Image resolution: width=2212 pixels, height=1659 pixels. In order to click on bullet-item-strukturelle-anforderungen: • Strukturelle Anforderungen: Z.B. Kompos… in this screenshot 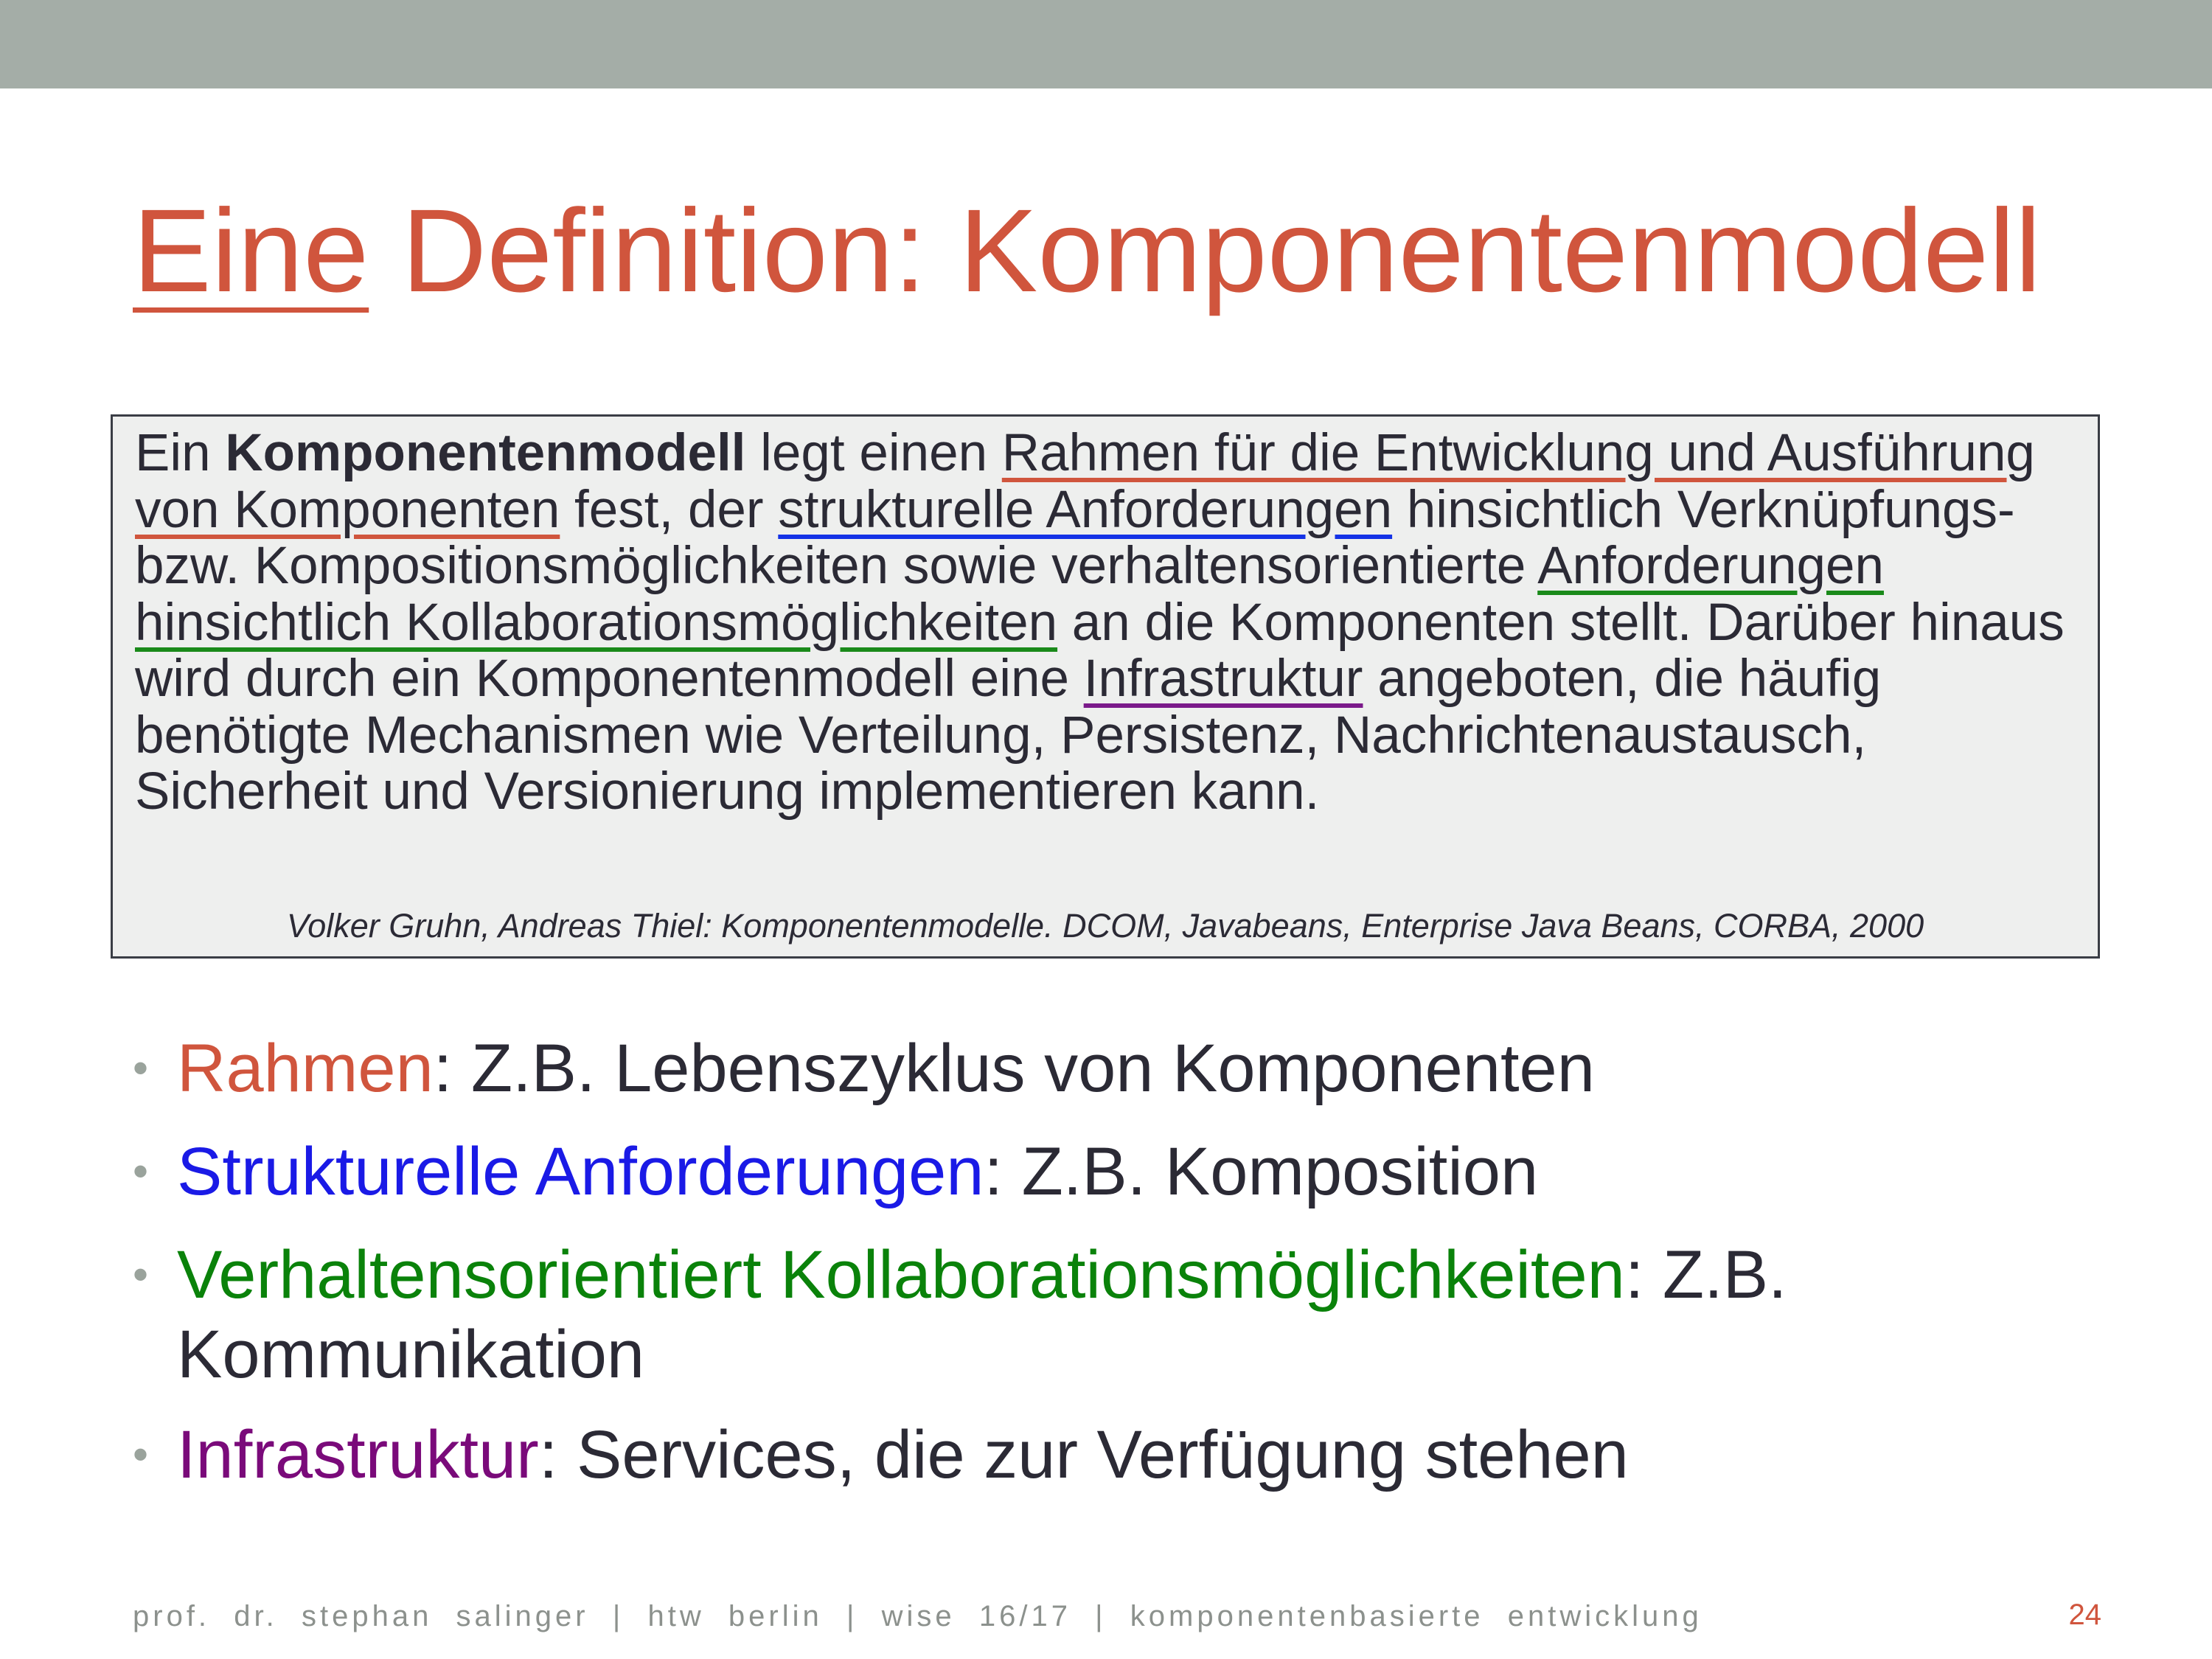, I will do `click(1128, 1171)`.